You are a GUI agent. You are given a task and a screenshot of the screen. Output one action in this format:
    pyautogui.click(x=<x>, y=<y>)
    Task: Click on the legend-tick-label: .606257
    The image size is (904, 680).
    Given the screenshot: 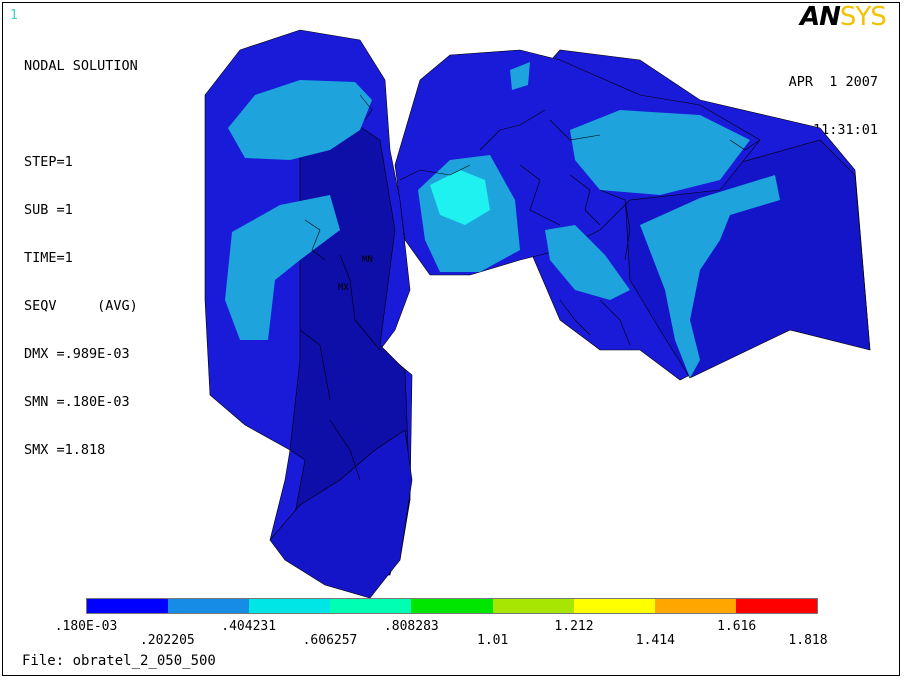 What is the action you would take?
    pyautogui.click(x=330, y=640)
    